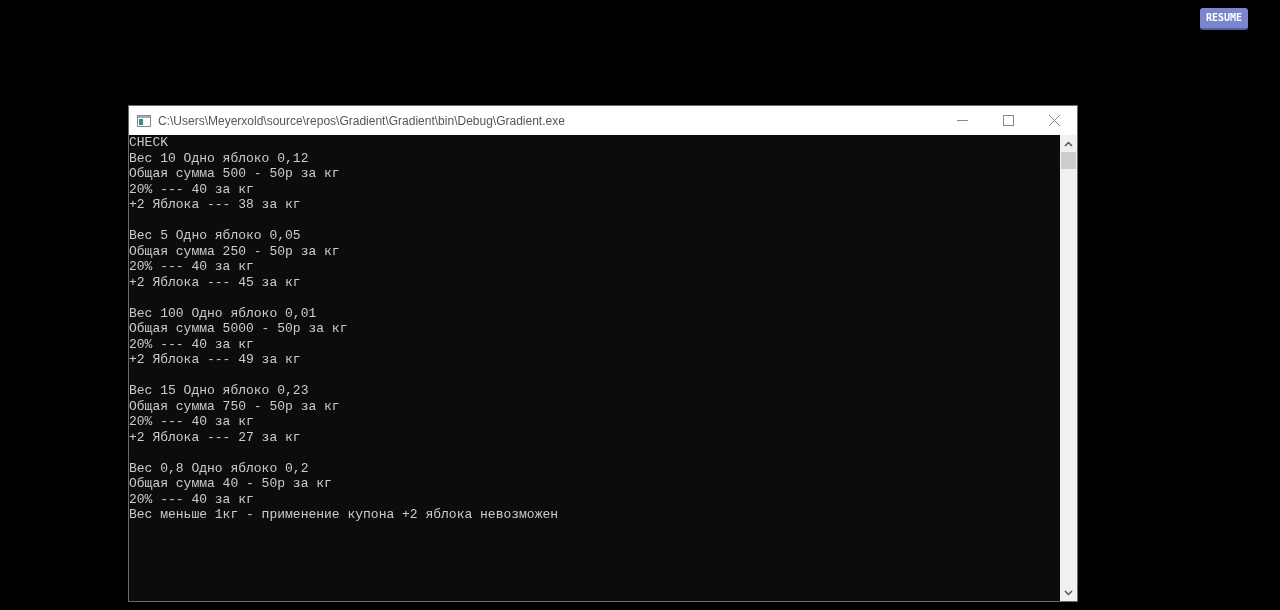  Describe the element at coordinates (215, 205) in the screenshot. I see `console-line: +2 Яблока --- 38 за кг` at that location.